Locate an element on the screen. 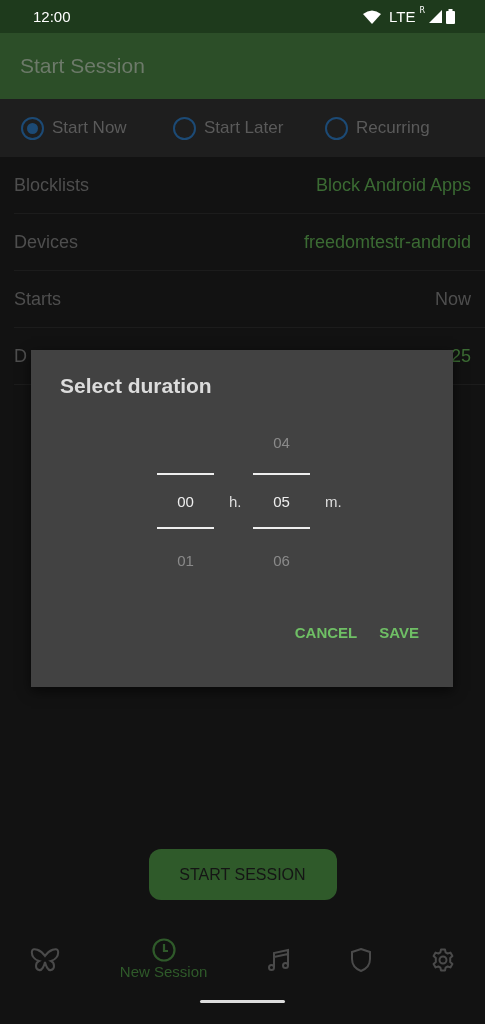 The width and height of the screenshot is (485, 1024). picker-value: 05 is located at coordinates (281, 501).